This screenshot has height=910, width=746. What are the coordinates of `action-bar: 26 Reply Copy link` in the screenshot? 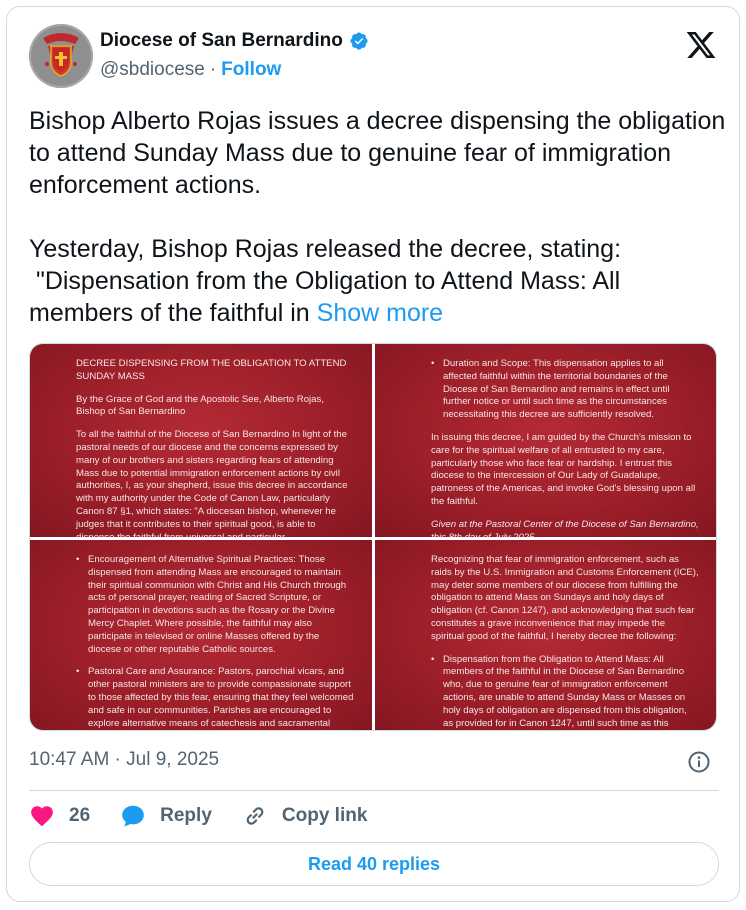 It's located at (213, 816).